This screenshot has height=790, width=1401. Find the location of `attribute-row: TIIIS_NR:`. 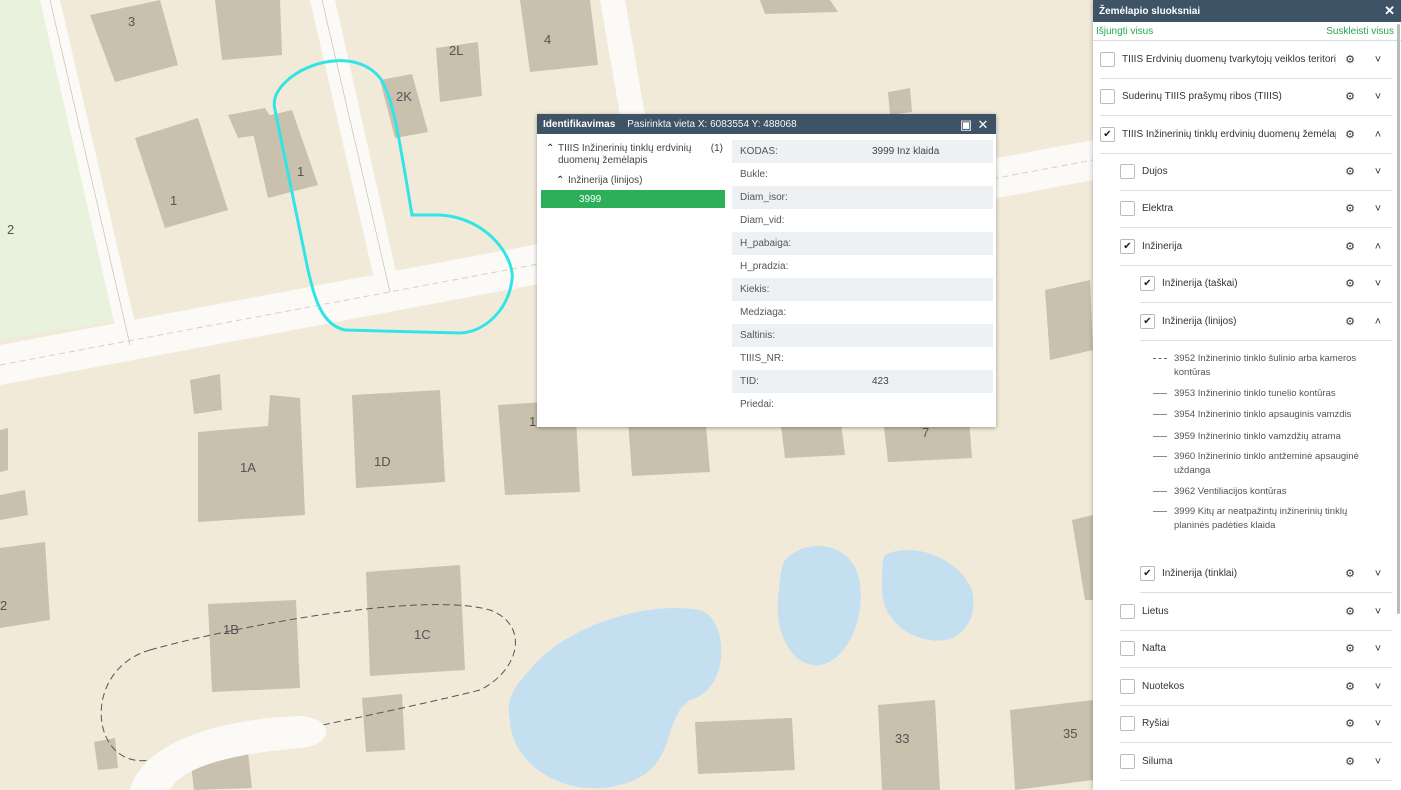

attribute-row: TIIIS_NR: is located at coordinates (862, 358).